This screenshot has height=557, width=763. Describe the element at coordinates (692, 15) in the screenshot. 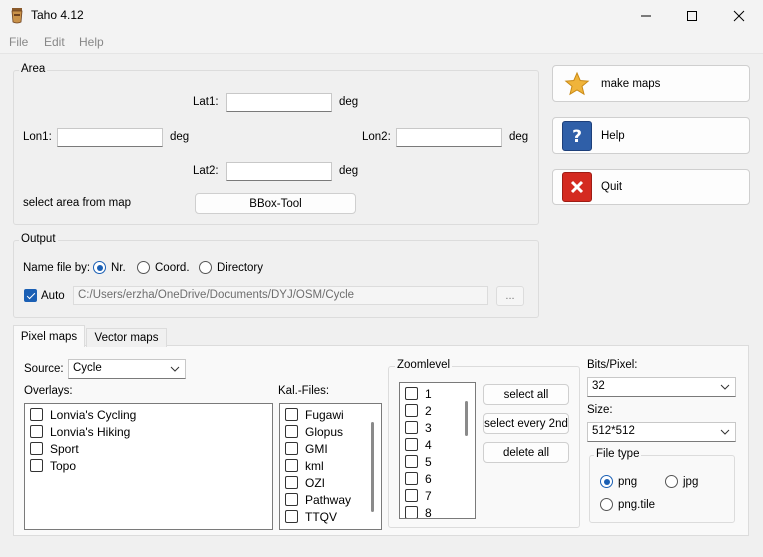

I see `maximize-button` at that location.